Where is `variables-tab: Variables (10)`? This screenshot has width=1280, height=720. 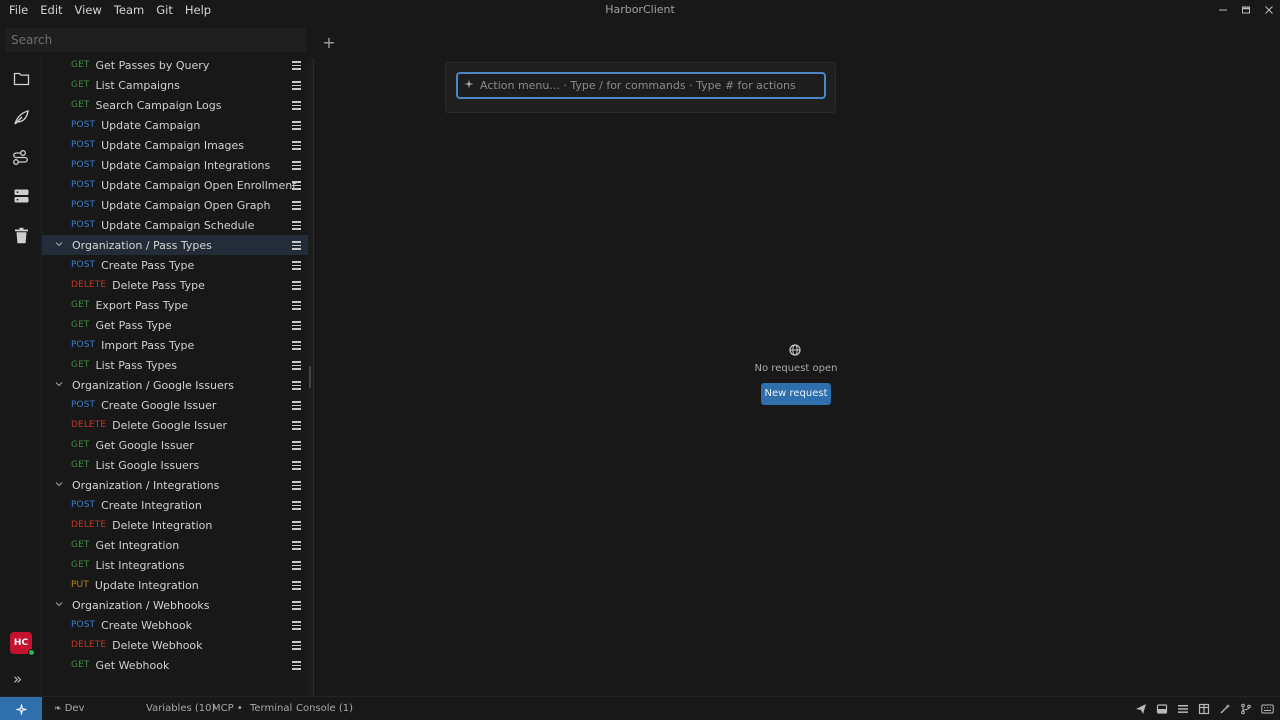
variables-tab: Variables (10) is located at coordinates (180, 708).